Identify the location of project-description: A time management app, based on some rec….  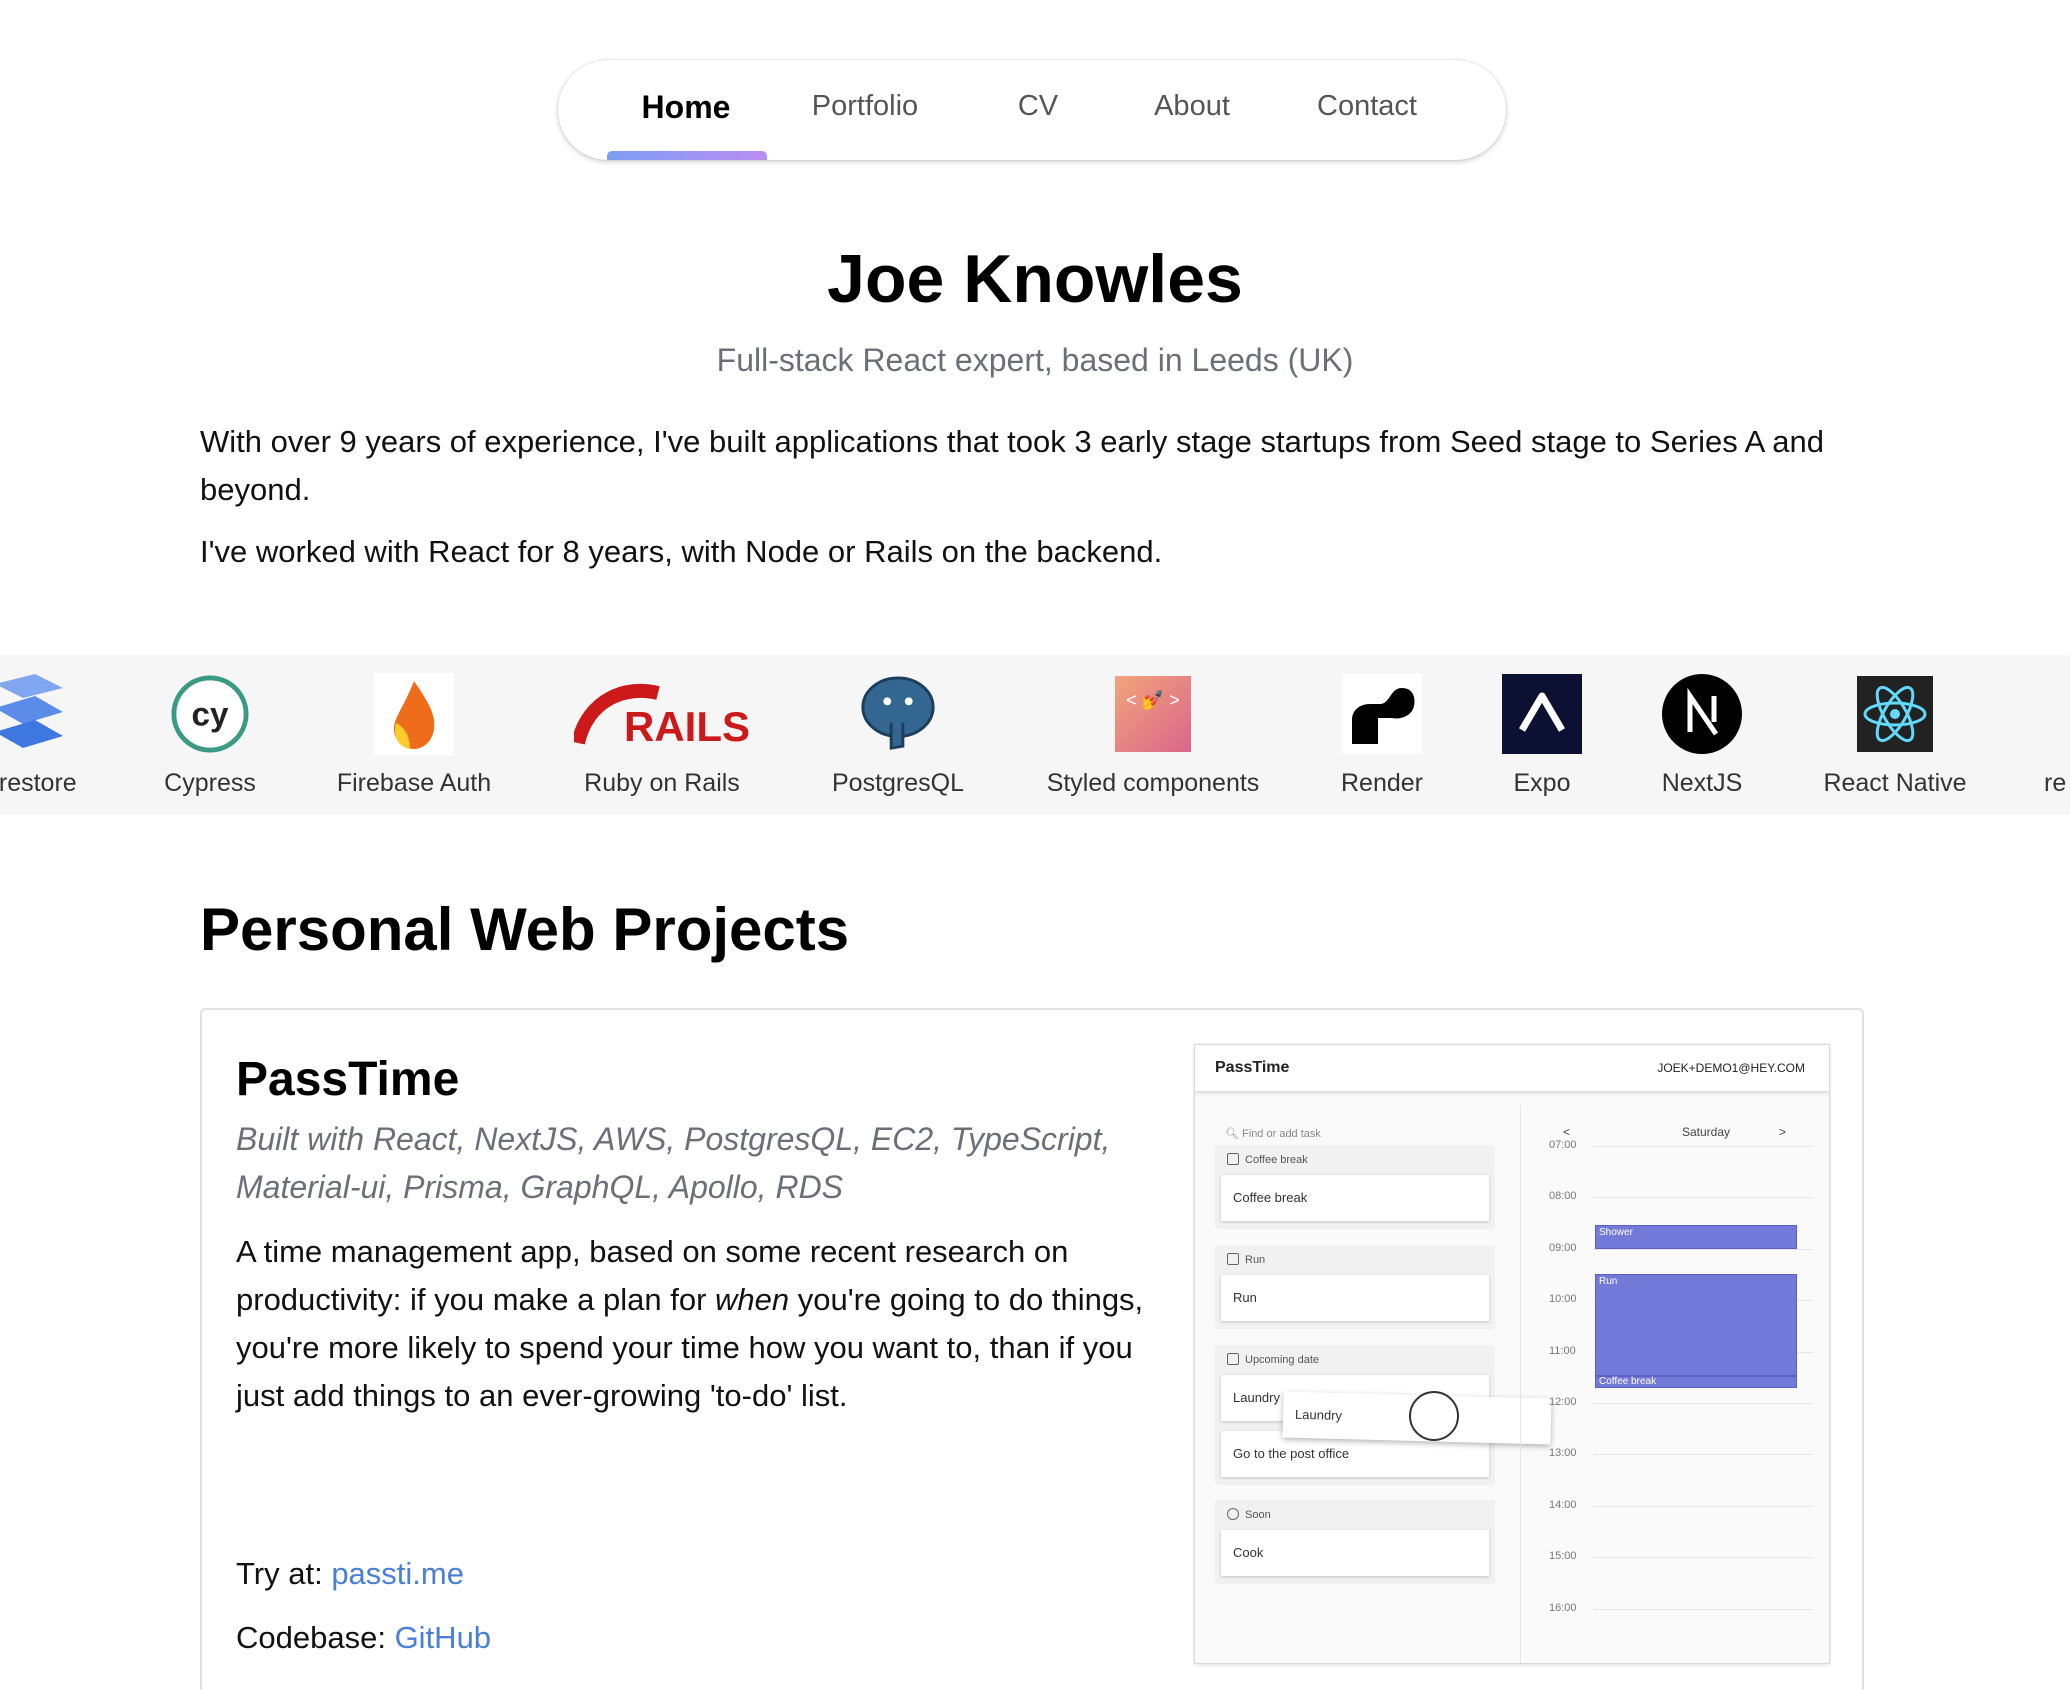
(696, 1324).